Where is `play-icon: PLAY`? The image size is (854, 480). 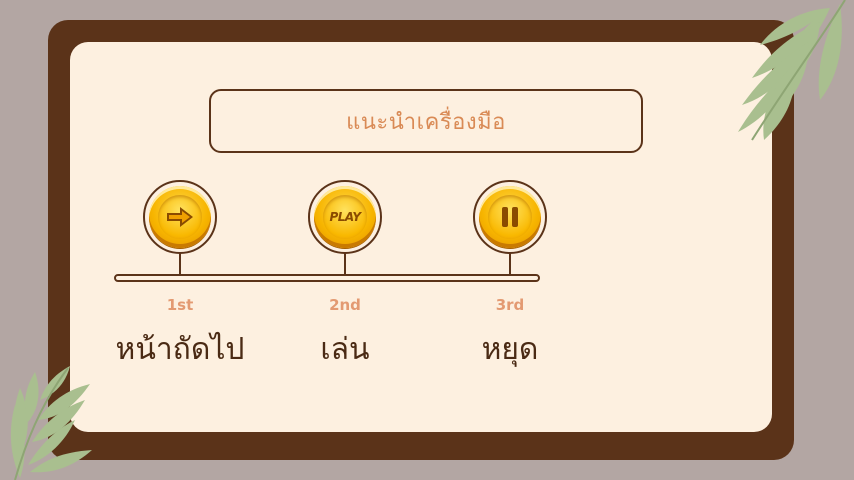 play-icon: PLAY is located at coordinates (345, 217).